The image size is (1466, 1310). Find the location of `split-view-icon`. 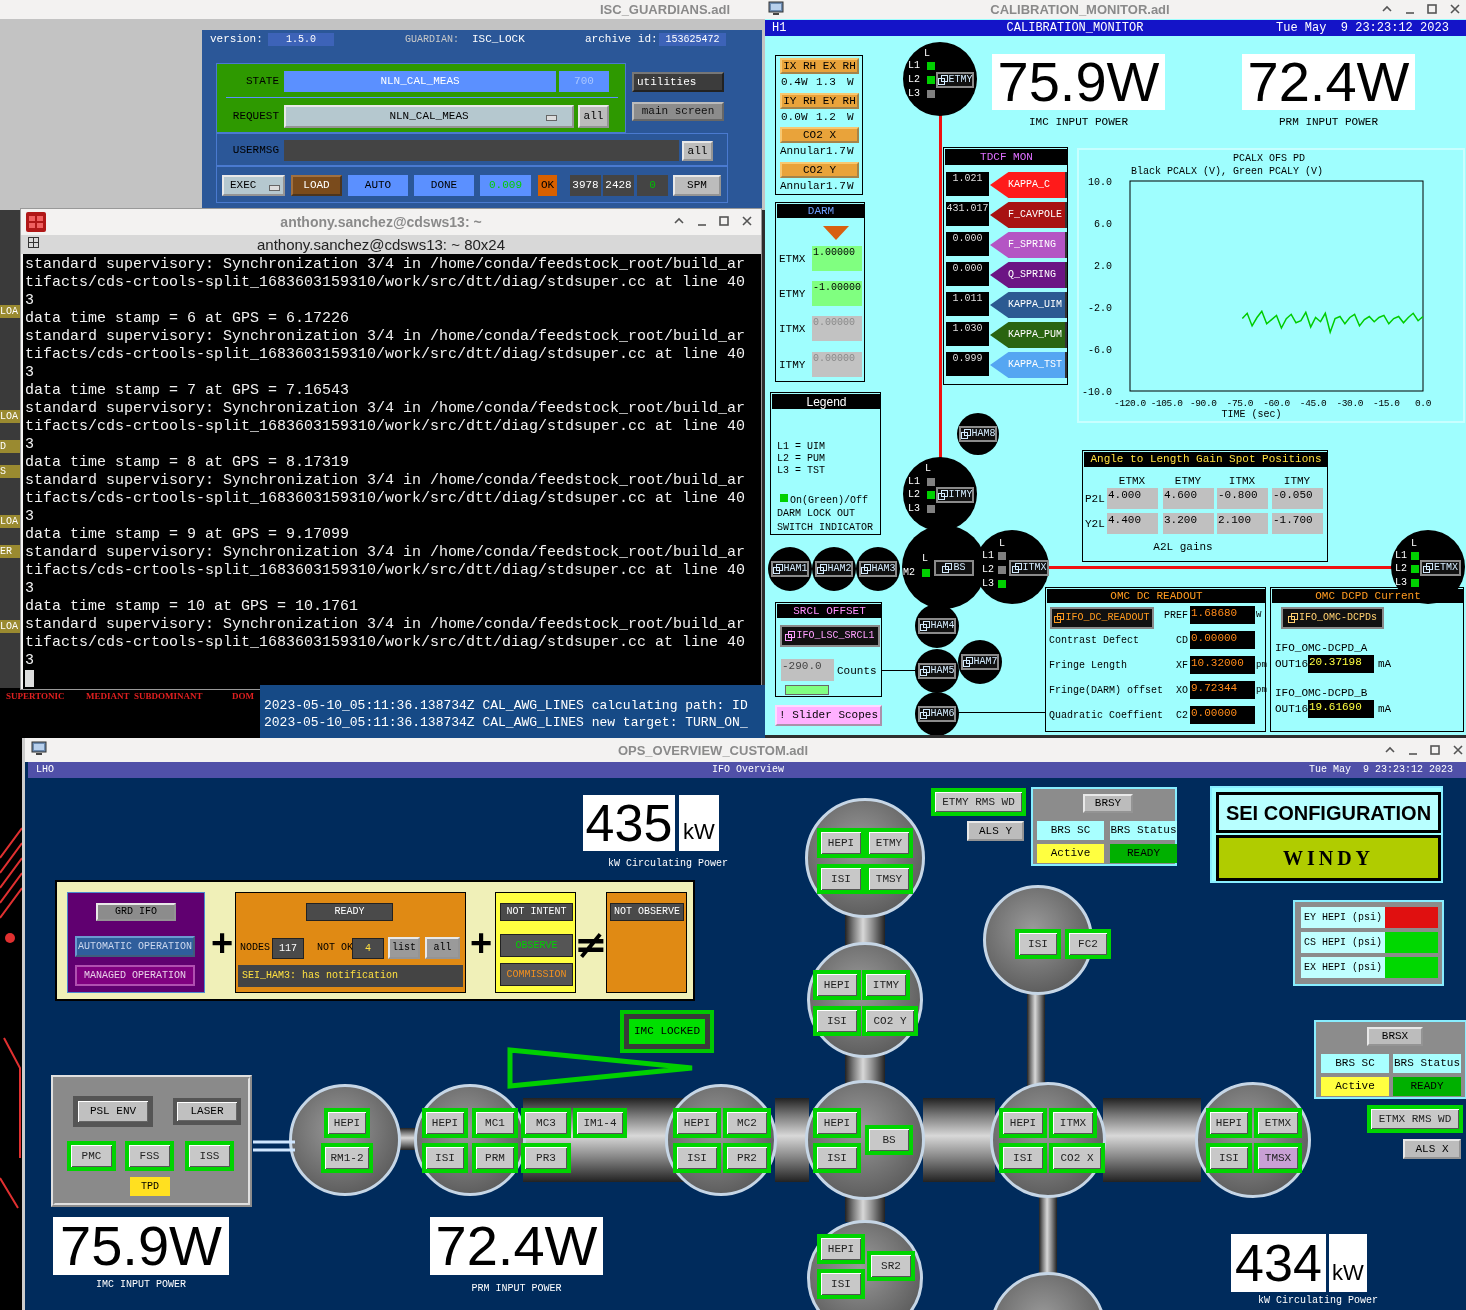

split-view-icon is located at coordinates (35, 244).